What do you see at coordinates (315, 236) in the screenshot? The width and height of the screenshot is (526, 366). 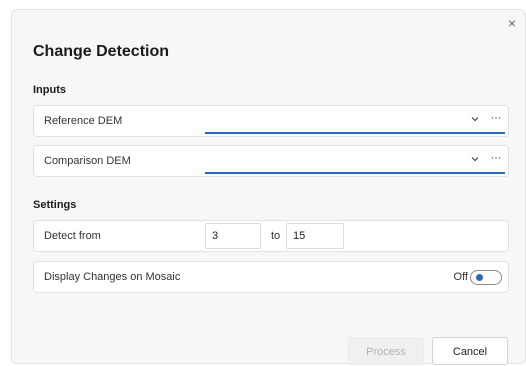 I see `detect-to-input` at bounding box center [315, 236].